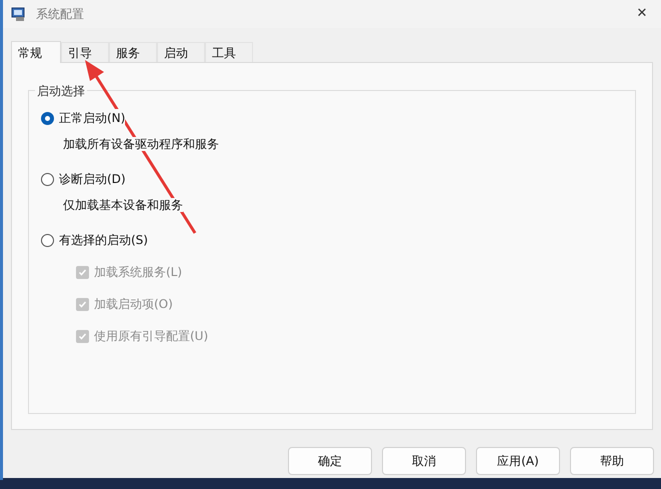 This screenshot has width=661, height=489. Describe the element at coordinates (103, 240) in the screenshot. I see `radio-label: 有选择的启动(S)` at that location.